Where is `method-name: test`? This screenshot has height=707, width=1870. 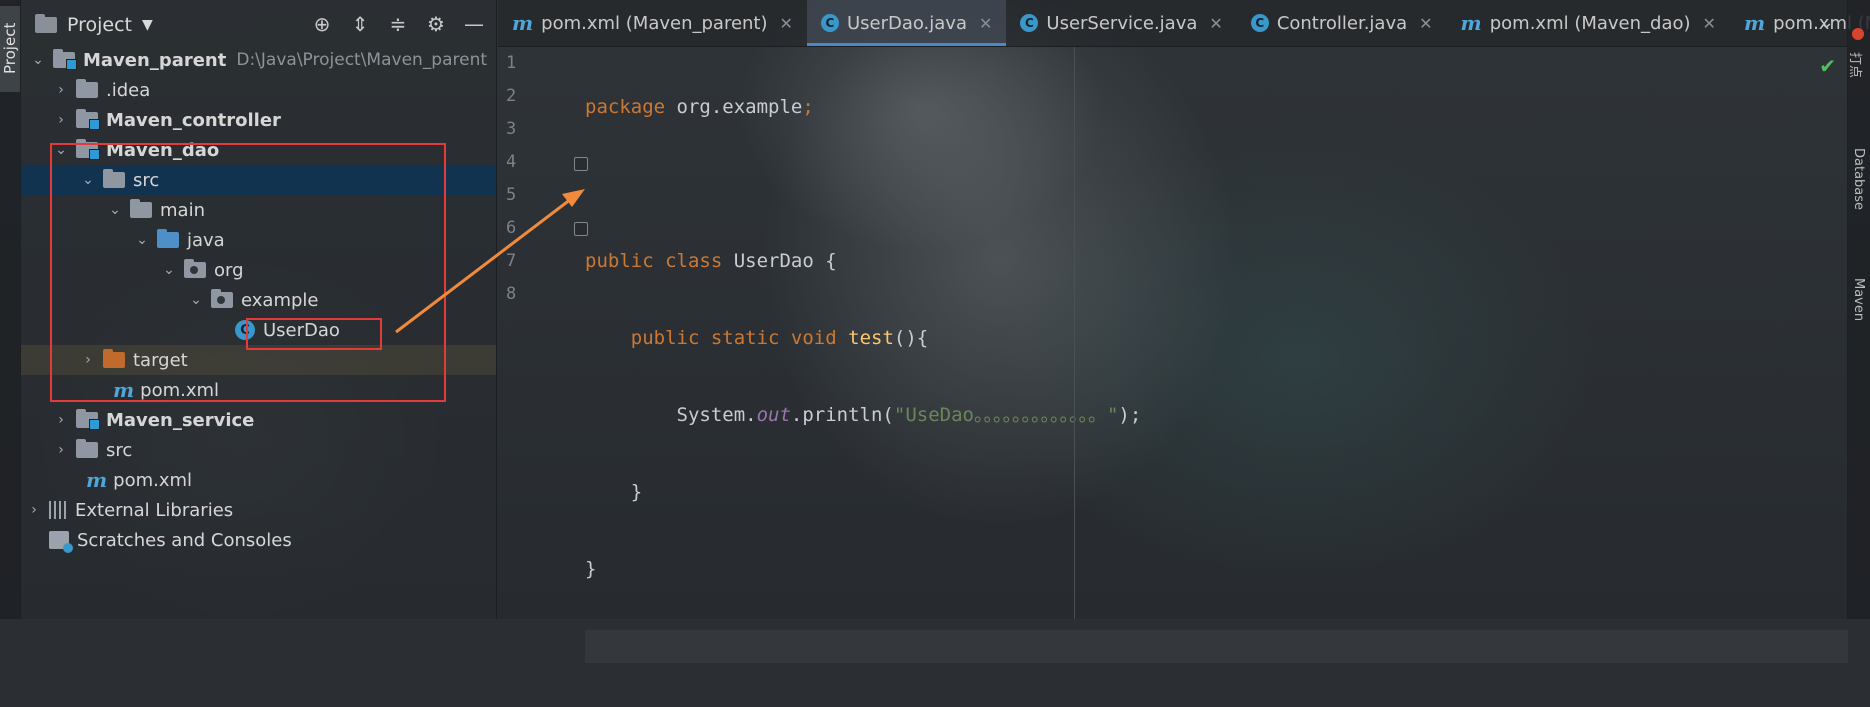
method-name: test is located at coordinates (871, 338).